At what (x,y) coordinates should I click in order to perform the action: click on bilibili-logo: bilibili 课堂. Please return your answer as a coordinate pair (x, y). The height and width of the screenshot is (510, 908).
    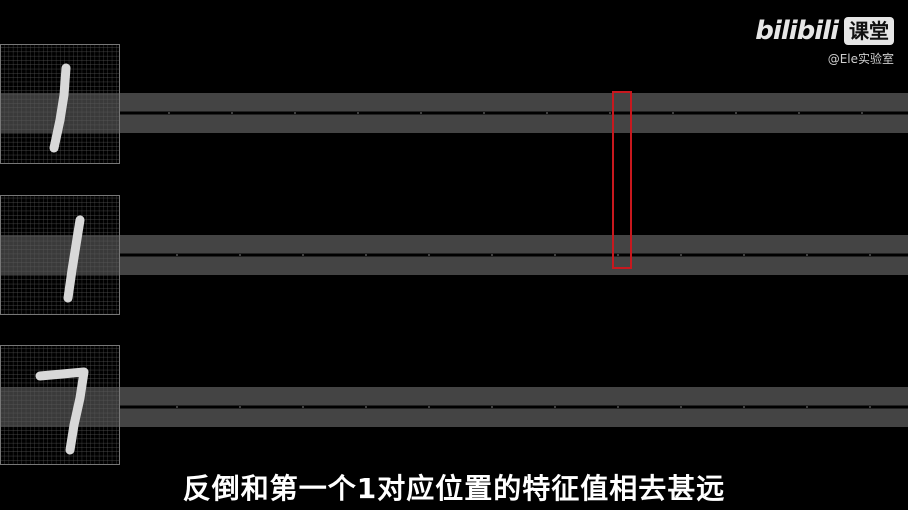
    Looking at the image, I should click on (824, 31).